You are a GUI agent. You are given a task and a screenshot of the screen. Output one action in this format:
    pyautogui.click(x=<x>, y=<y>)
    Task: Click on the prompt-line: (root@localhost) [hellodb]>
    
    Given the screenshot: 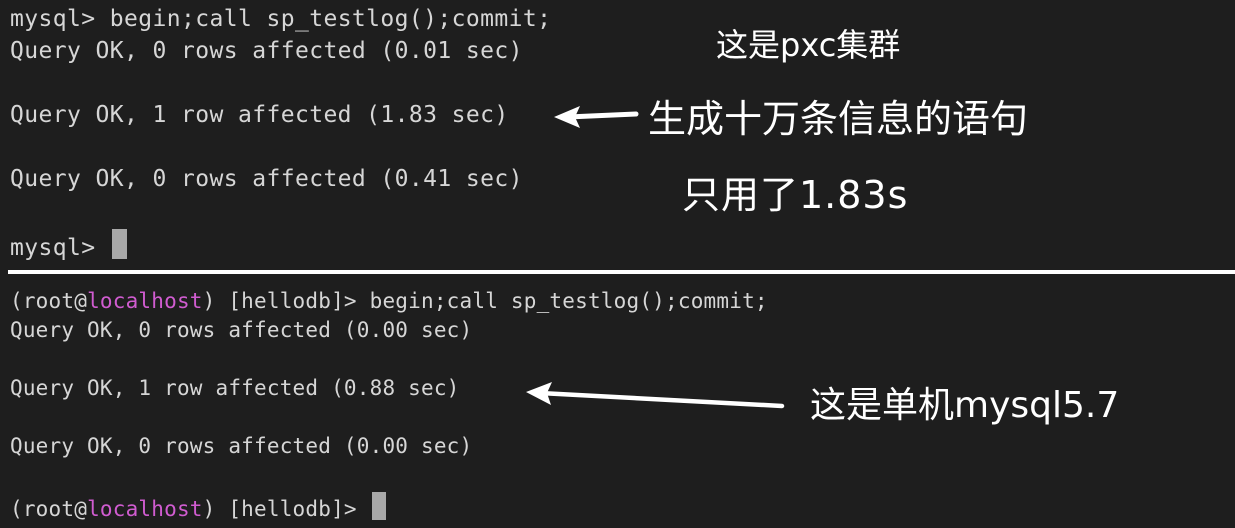 What is the action you would take?
    pyautogui.click(x=198, y=506)
    